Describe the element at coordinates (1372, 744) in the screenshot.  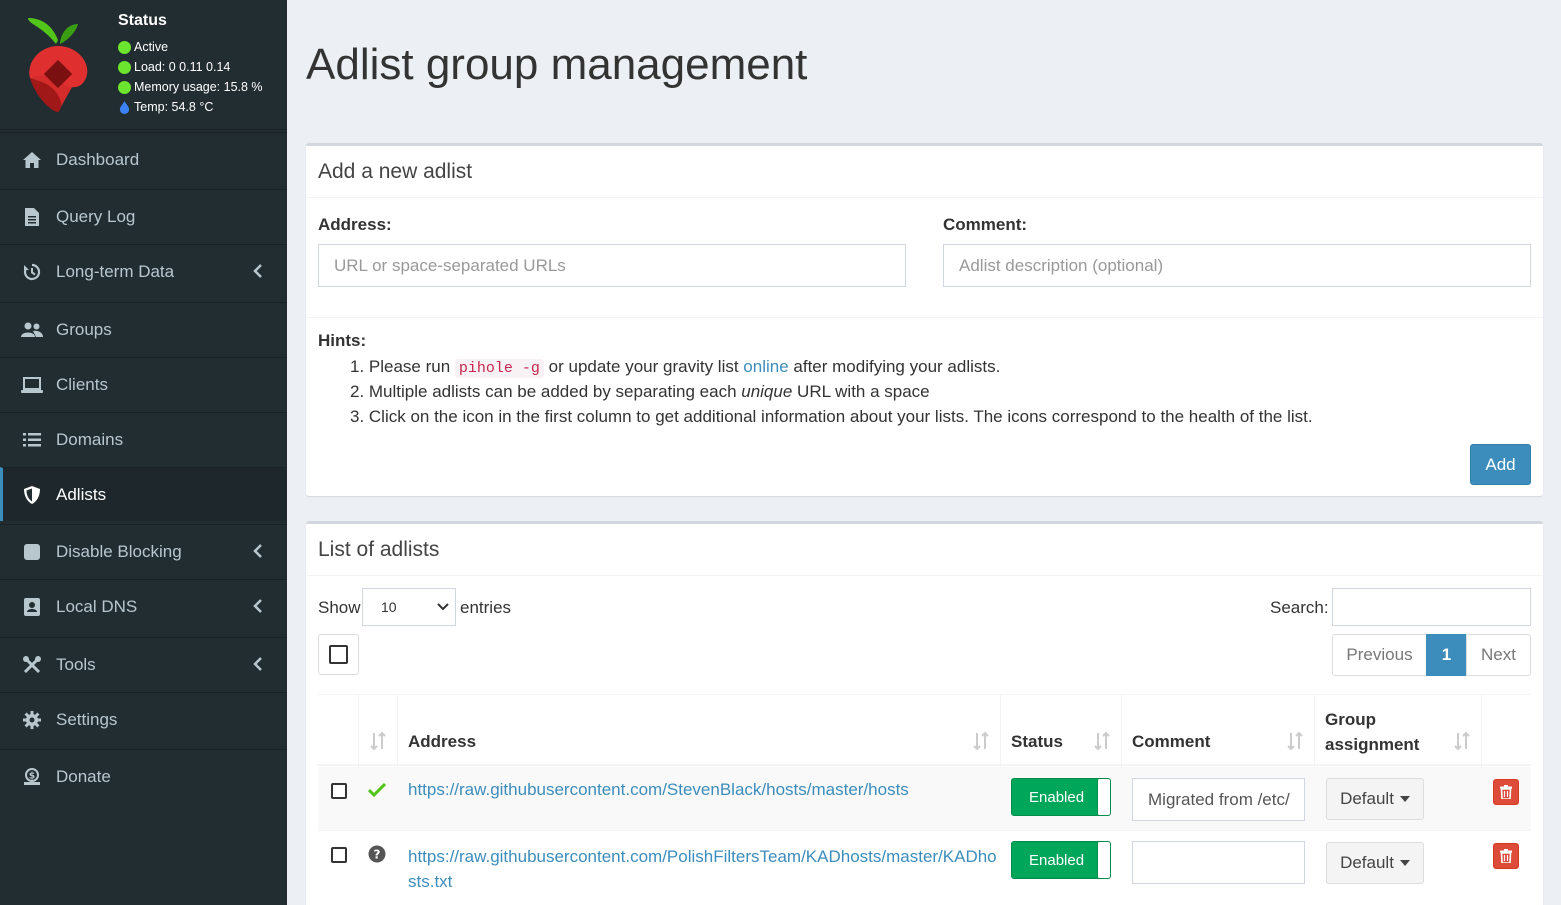
I see `column-group-line2: assignment` at that location.